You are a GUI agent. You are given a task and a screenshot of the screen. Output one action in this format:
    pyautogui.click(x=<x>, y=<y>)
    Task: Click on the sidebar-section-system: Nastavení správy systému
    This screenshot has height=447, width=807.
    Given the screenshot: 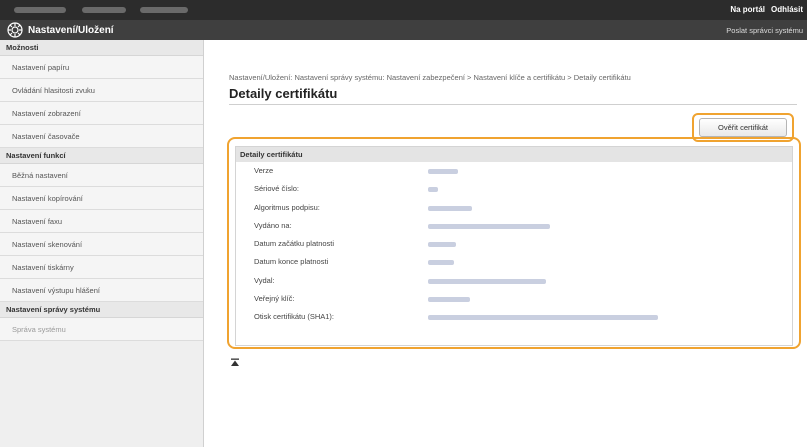 What is the action you would take?
    pyautogui.click(x=101, y=310)
    